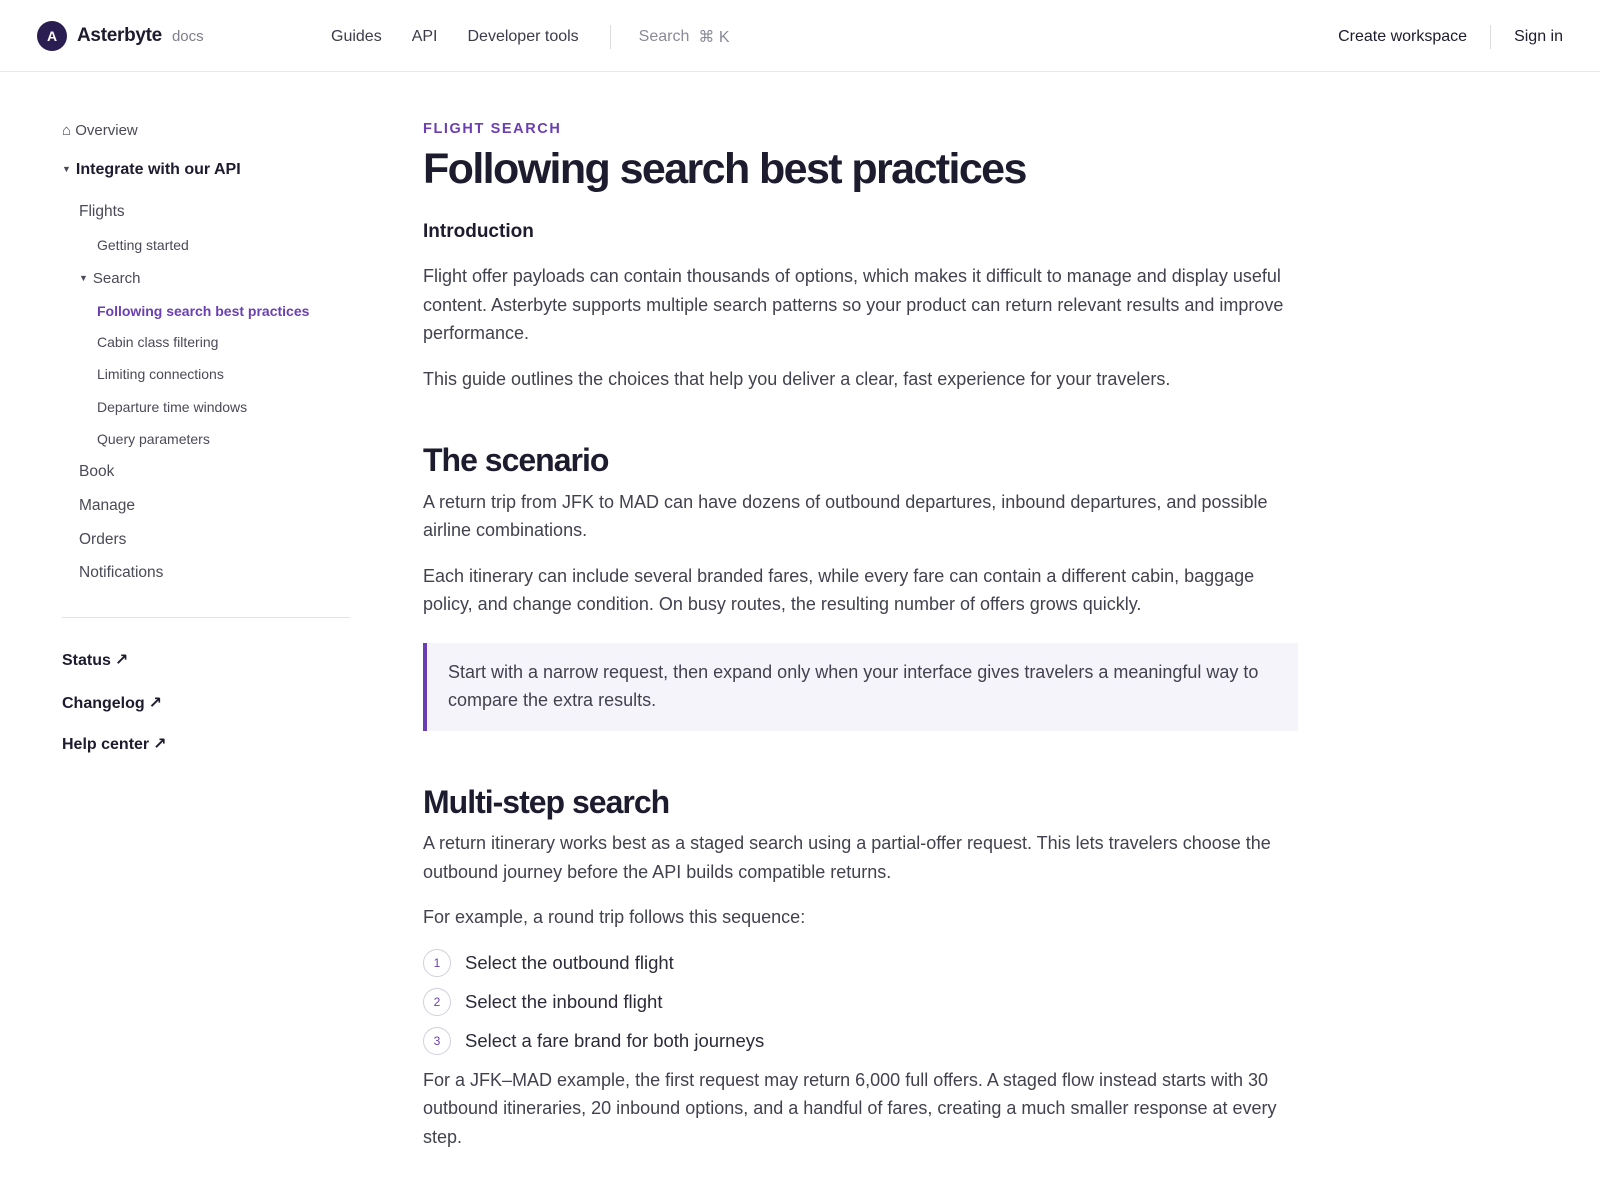 The image size is (1600, 1200). What do you see at coordinates (564, 1001) in the screenshot?
I see `step-text: Select the inbound flight` at bounding box center [564, 1001].